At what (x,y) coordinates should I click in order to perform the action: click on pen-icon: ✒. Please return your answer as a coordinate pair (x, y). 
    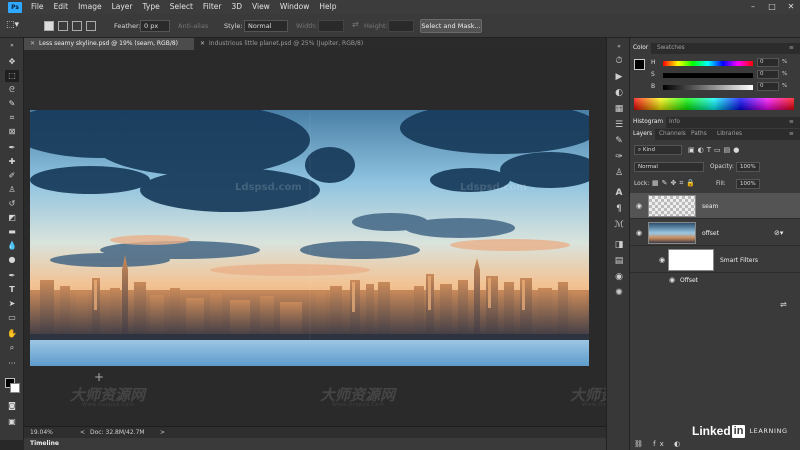
    Looking at the image, I should click on (12, 276).